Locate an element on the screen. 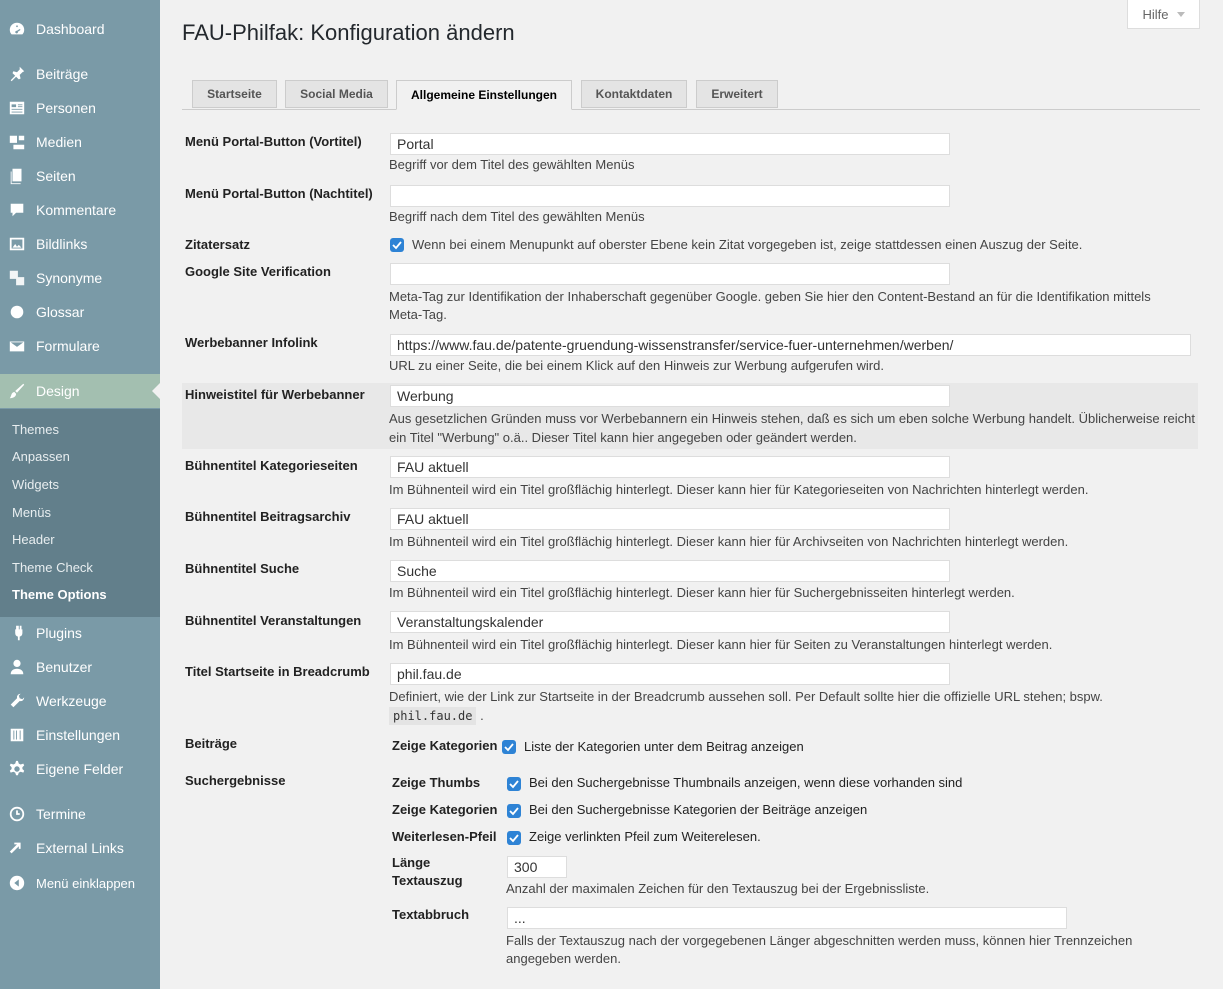 This screenshot has height=989, width=1223. menu-label: Eigene Felder is located at coordinates (80, 769).